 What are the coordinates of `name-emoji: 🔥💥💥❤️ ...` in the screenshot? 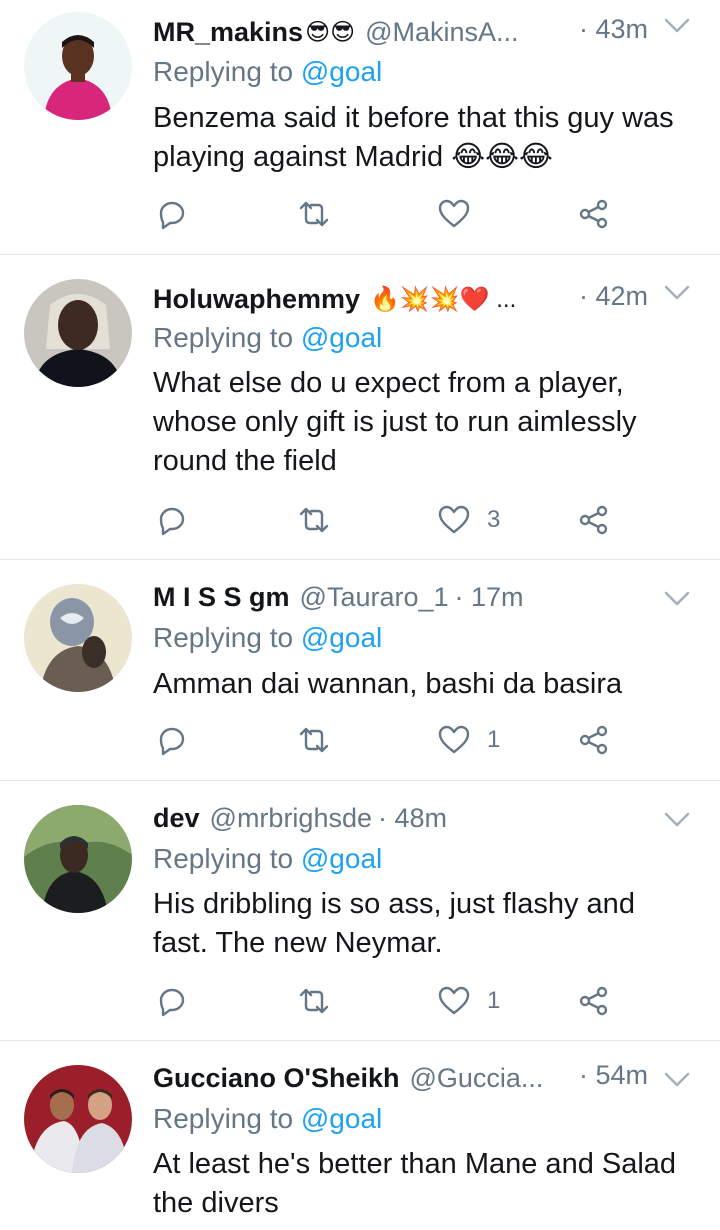 It's located at (443, 299).